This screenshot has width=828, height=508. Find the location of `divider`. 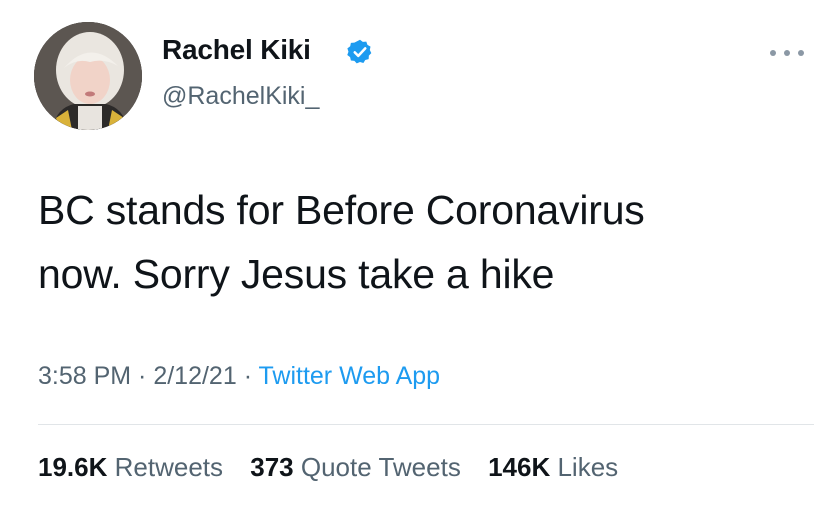

divider is located at coordinates (426, 424).